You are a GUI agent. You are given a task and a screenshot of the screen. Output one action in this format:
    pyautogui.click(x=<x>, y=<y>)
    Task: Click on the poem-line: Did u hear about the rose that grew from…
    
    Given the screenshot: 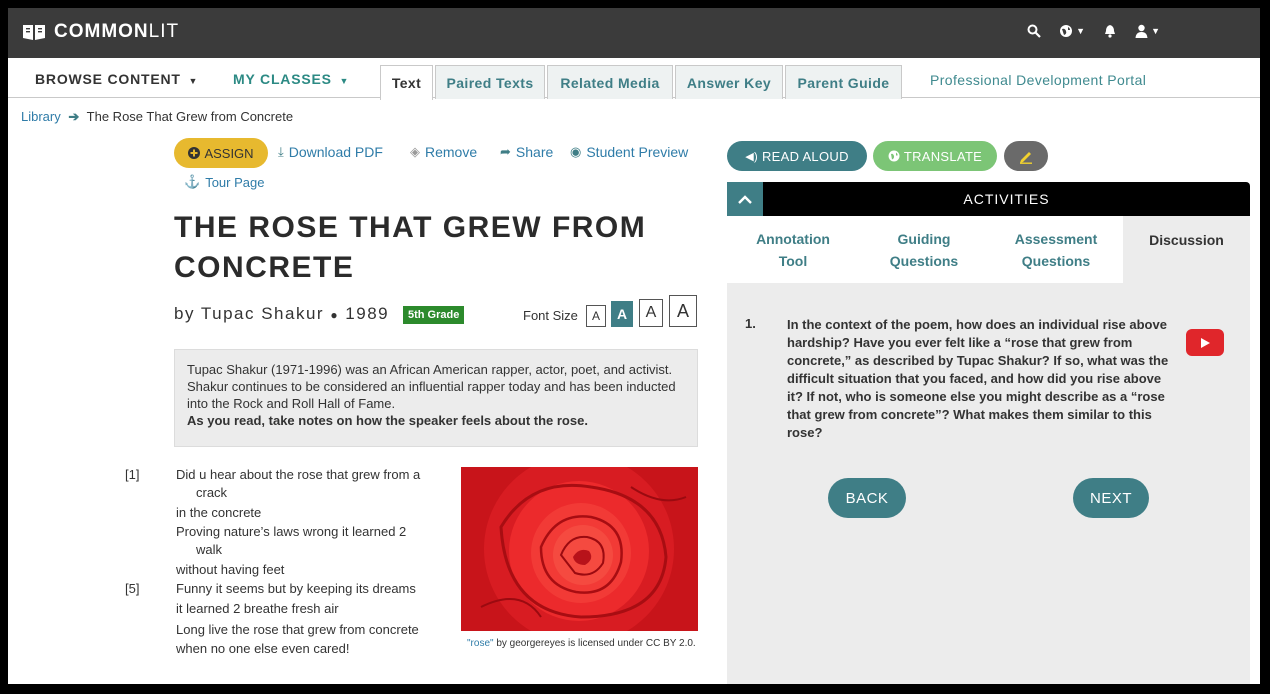 What is the action you would take?
    pyautogui.click(x=298, y=474)
    